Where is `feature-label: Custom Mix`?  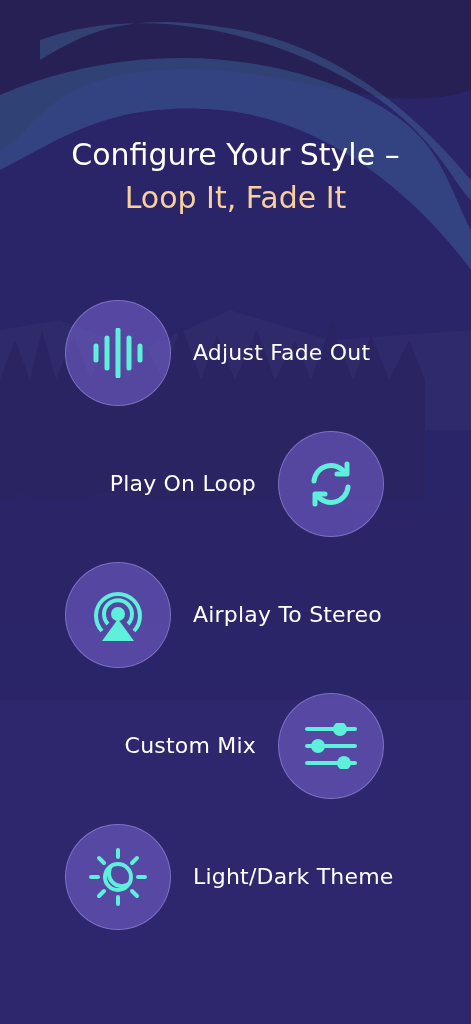
feature-label: Custom Mix is located at coordinates (190, 745).